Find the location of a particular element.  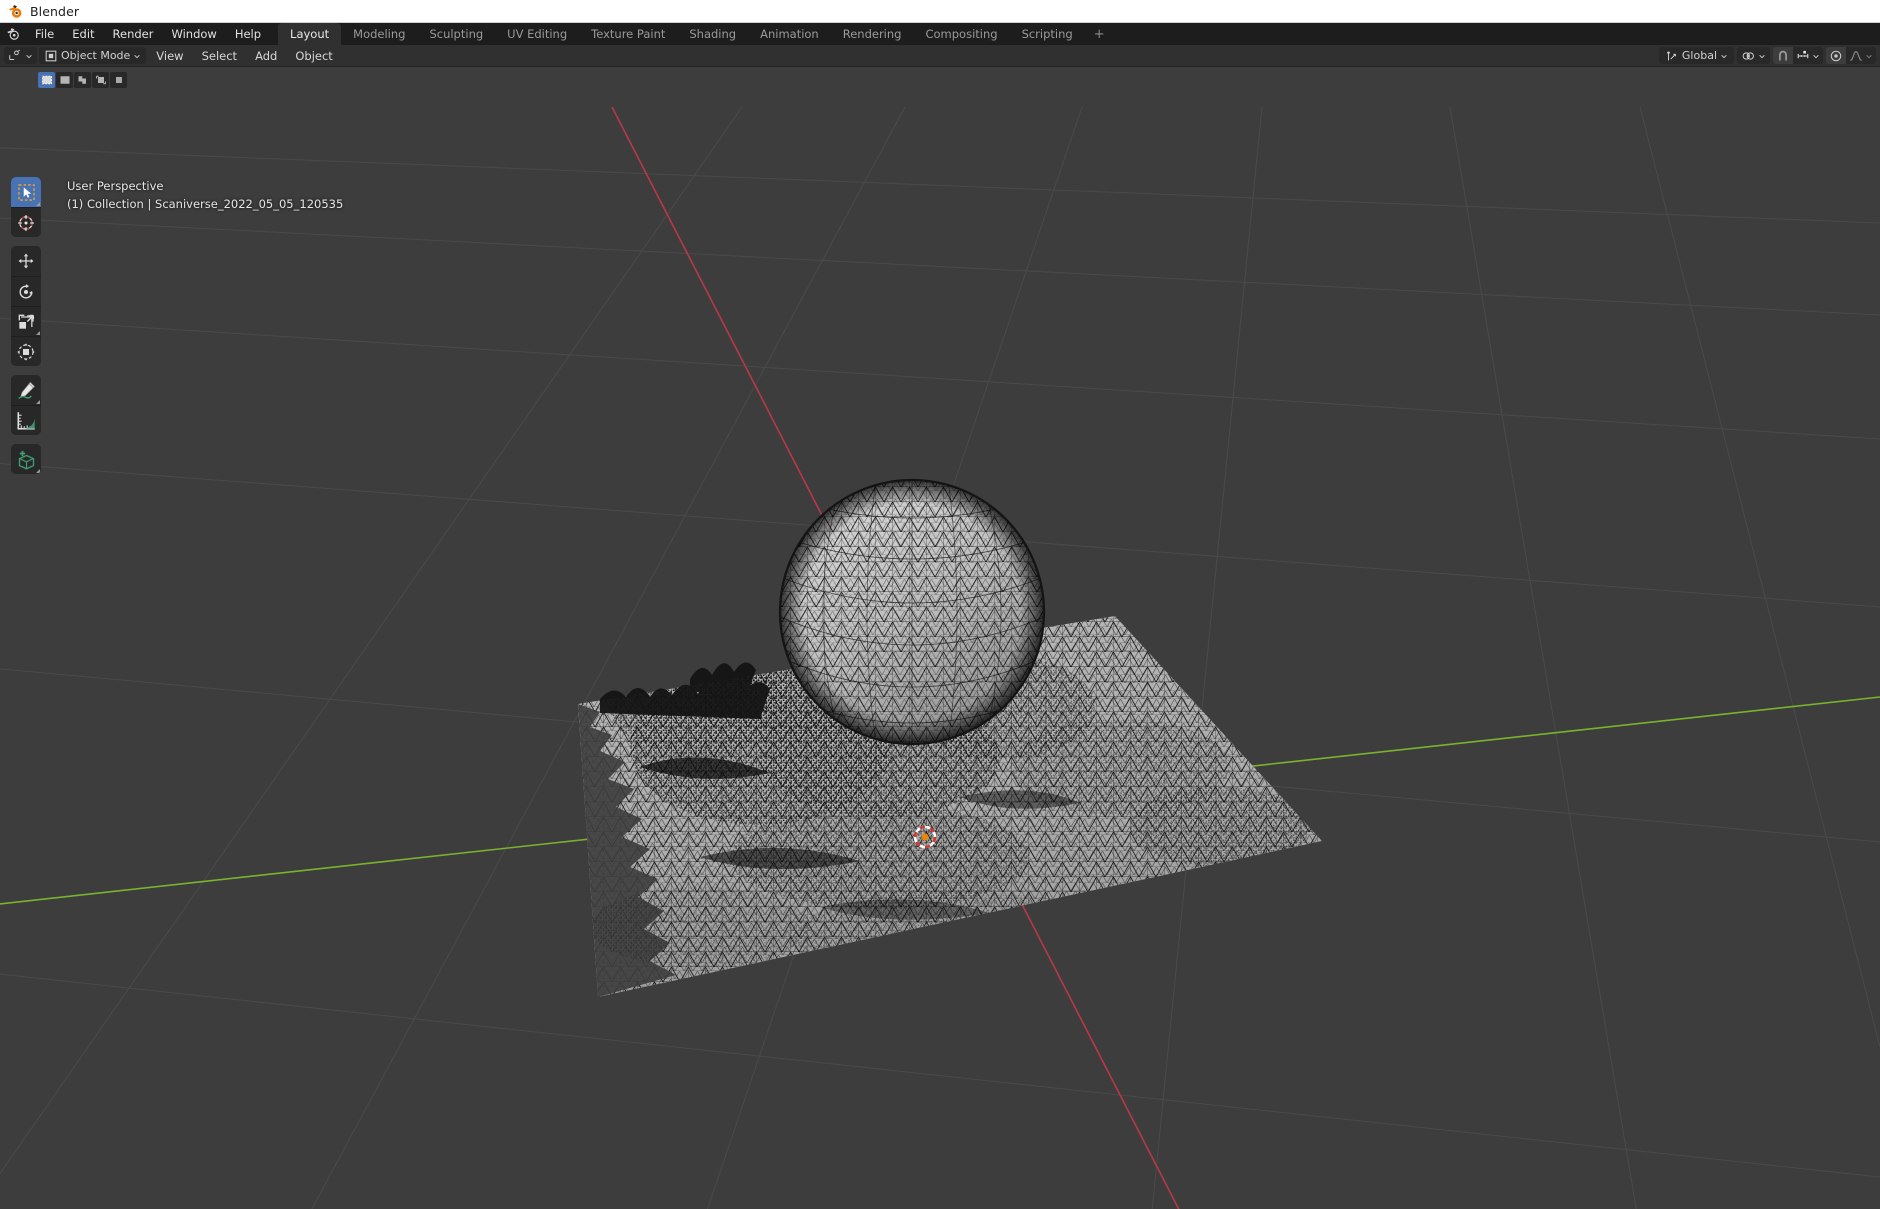

viewport-menu-view: View is located at coordinates (169, 55).